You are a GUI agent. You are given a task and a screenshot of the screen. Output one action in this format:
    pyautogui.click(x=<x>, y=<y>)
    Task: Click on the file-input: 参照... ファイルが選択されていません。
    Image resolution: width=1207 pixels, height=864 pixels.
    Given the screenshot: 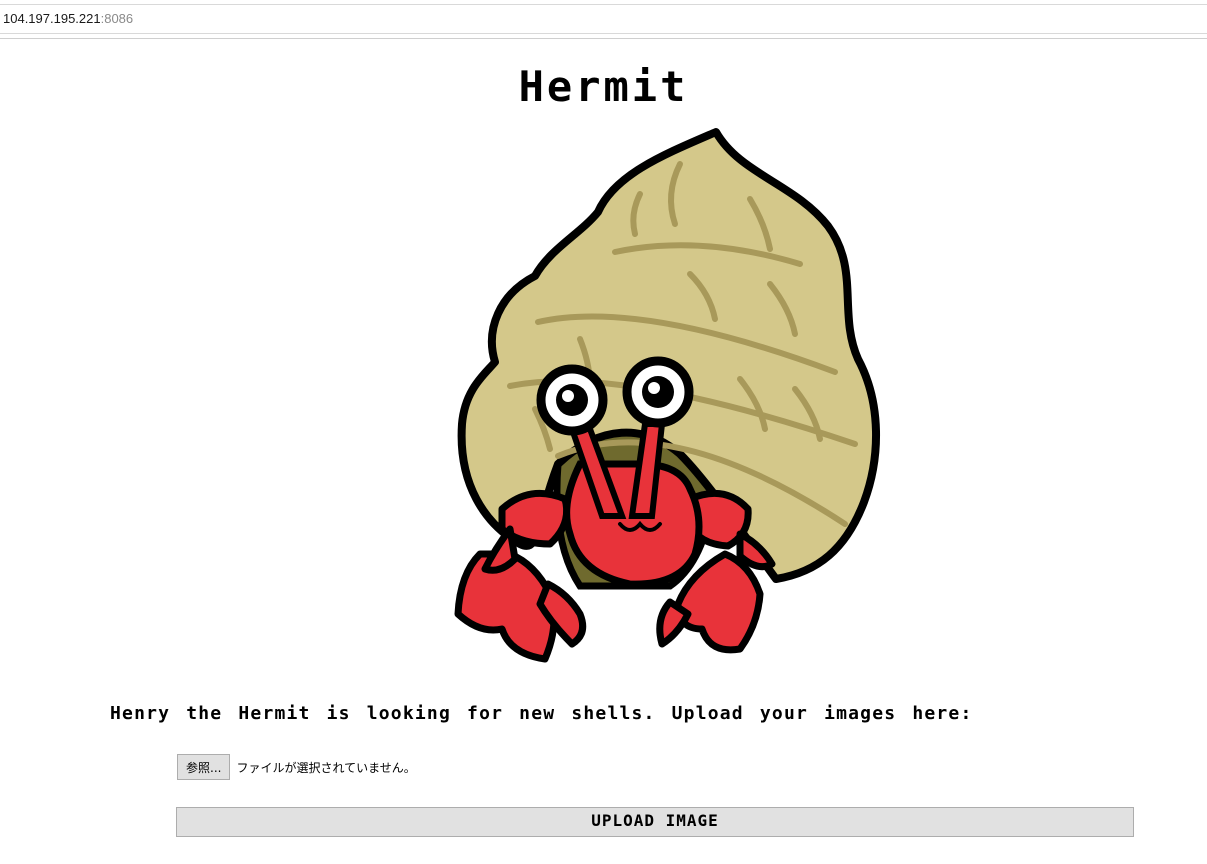 What is the action you would take?
    pyautogui.click(x=296, y=767)
    